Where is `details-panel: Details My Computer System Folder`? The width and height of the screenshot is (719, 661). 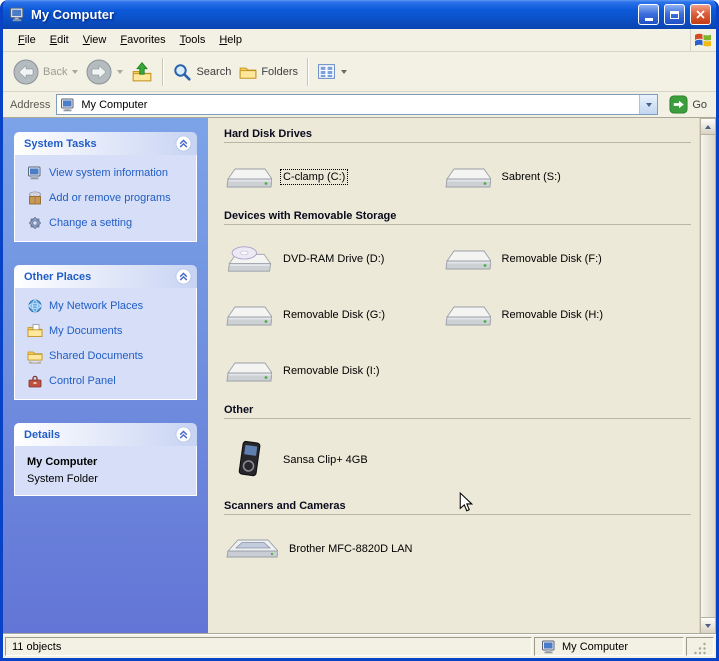
details-panel: Details My Computer System Folder is located at coordinates (105, 459).